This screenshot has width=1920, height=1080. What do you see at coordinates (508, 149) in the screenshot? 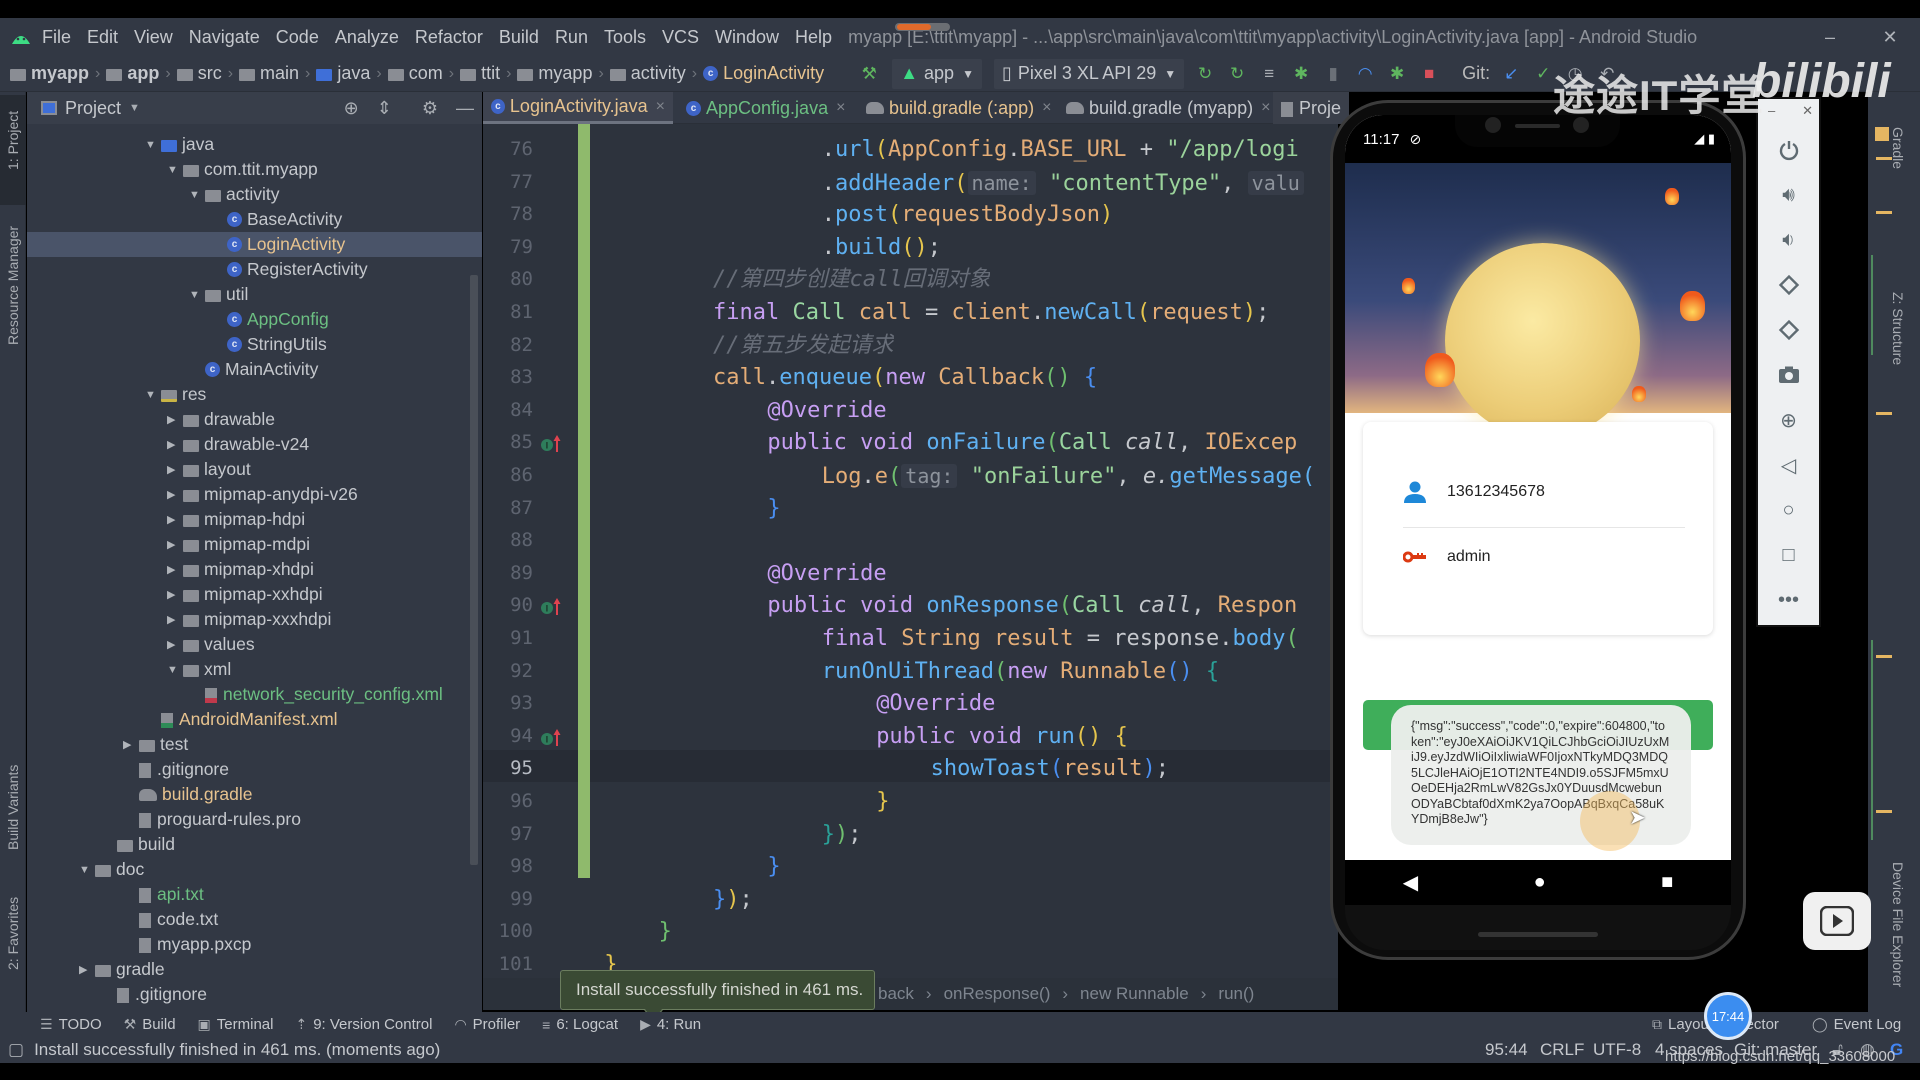
I see `line-number: 76` at bounding box center [508, 149].